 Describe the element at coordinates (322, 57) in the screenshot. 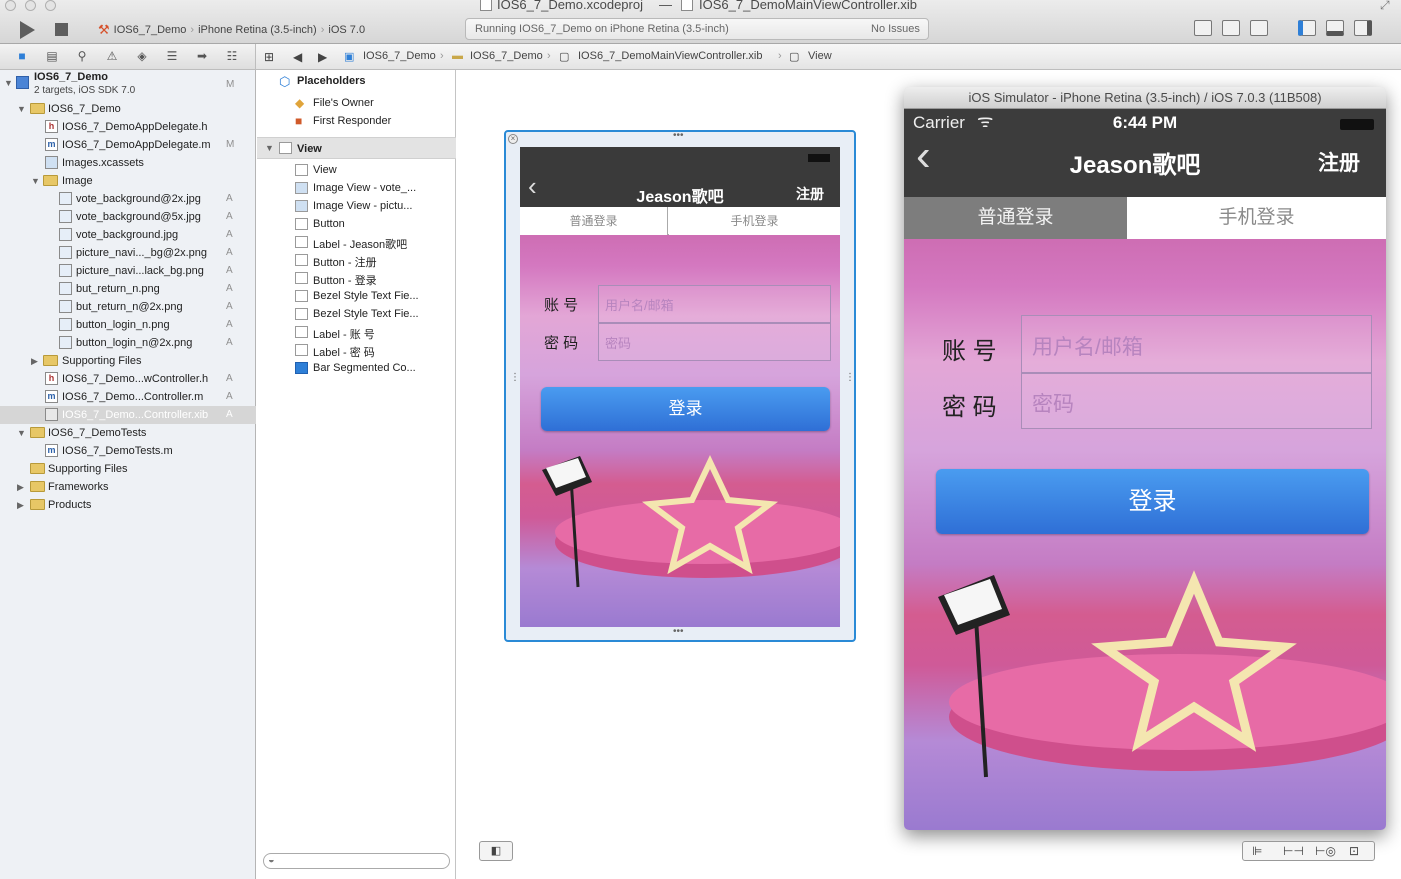

I see `forward-arrow-icon: ▶` at that location.